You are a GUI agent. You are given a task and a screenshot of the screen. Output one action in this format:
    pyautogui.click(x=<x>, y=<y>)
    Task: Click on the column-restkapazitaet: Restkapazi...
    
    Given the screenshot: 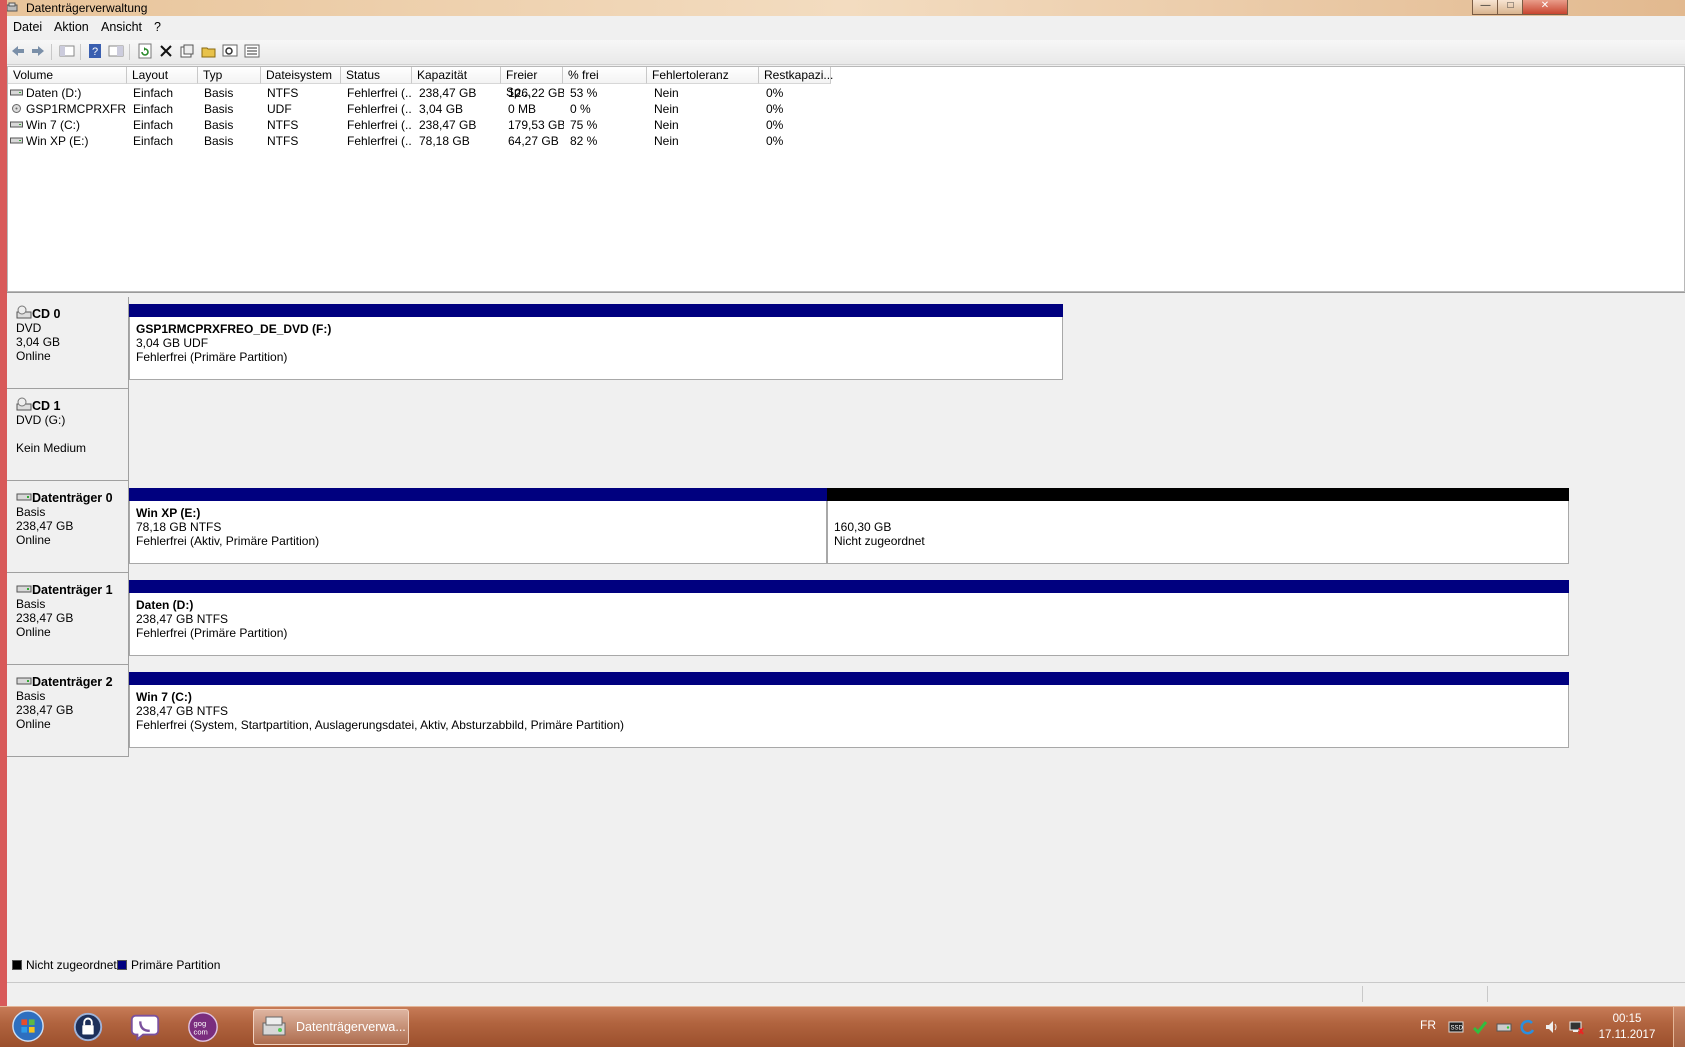 What is the action you would take?
    pyautogui.click(x=796, y=75)
    